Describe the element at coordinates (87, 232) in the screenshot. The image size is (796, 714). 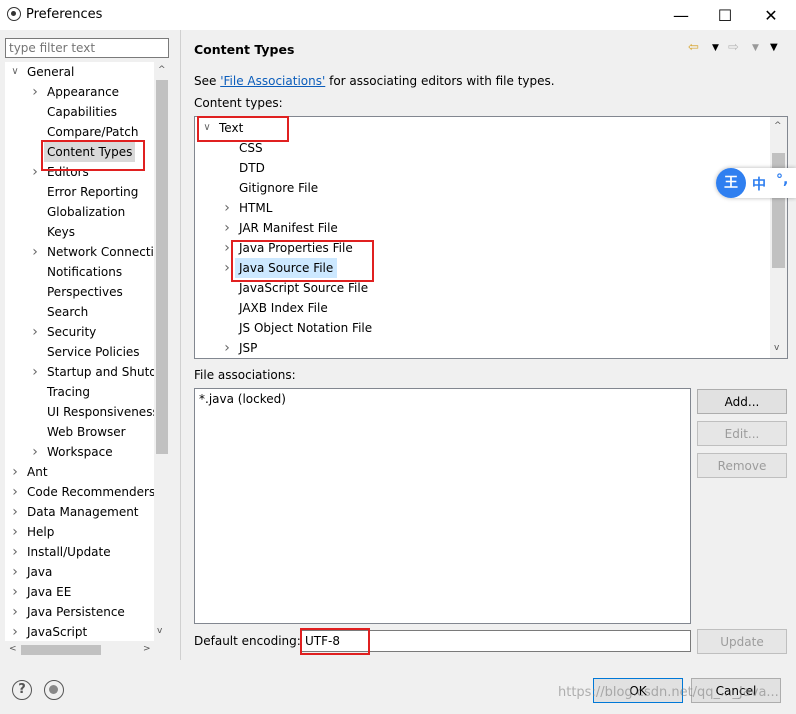
I see `tree-item: Keys` at that location.